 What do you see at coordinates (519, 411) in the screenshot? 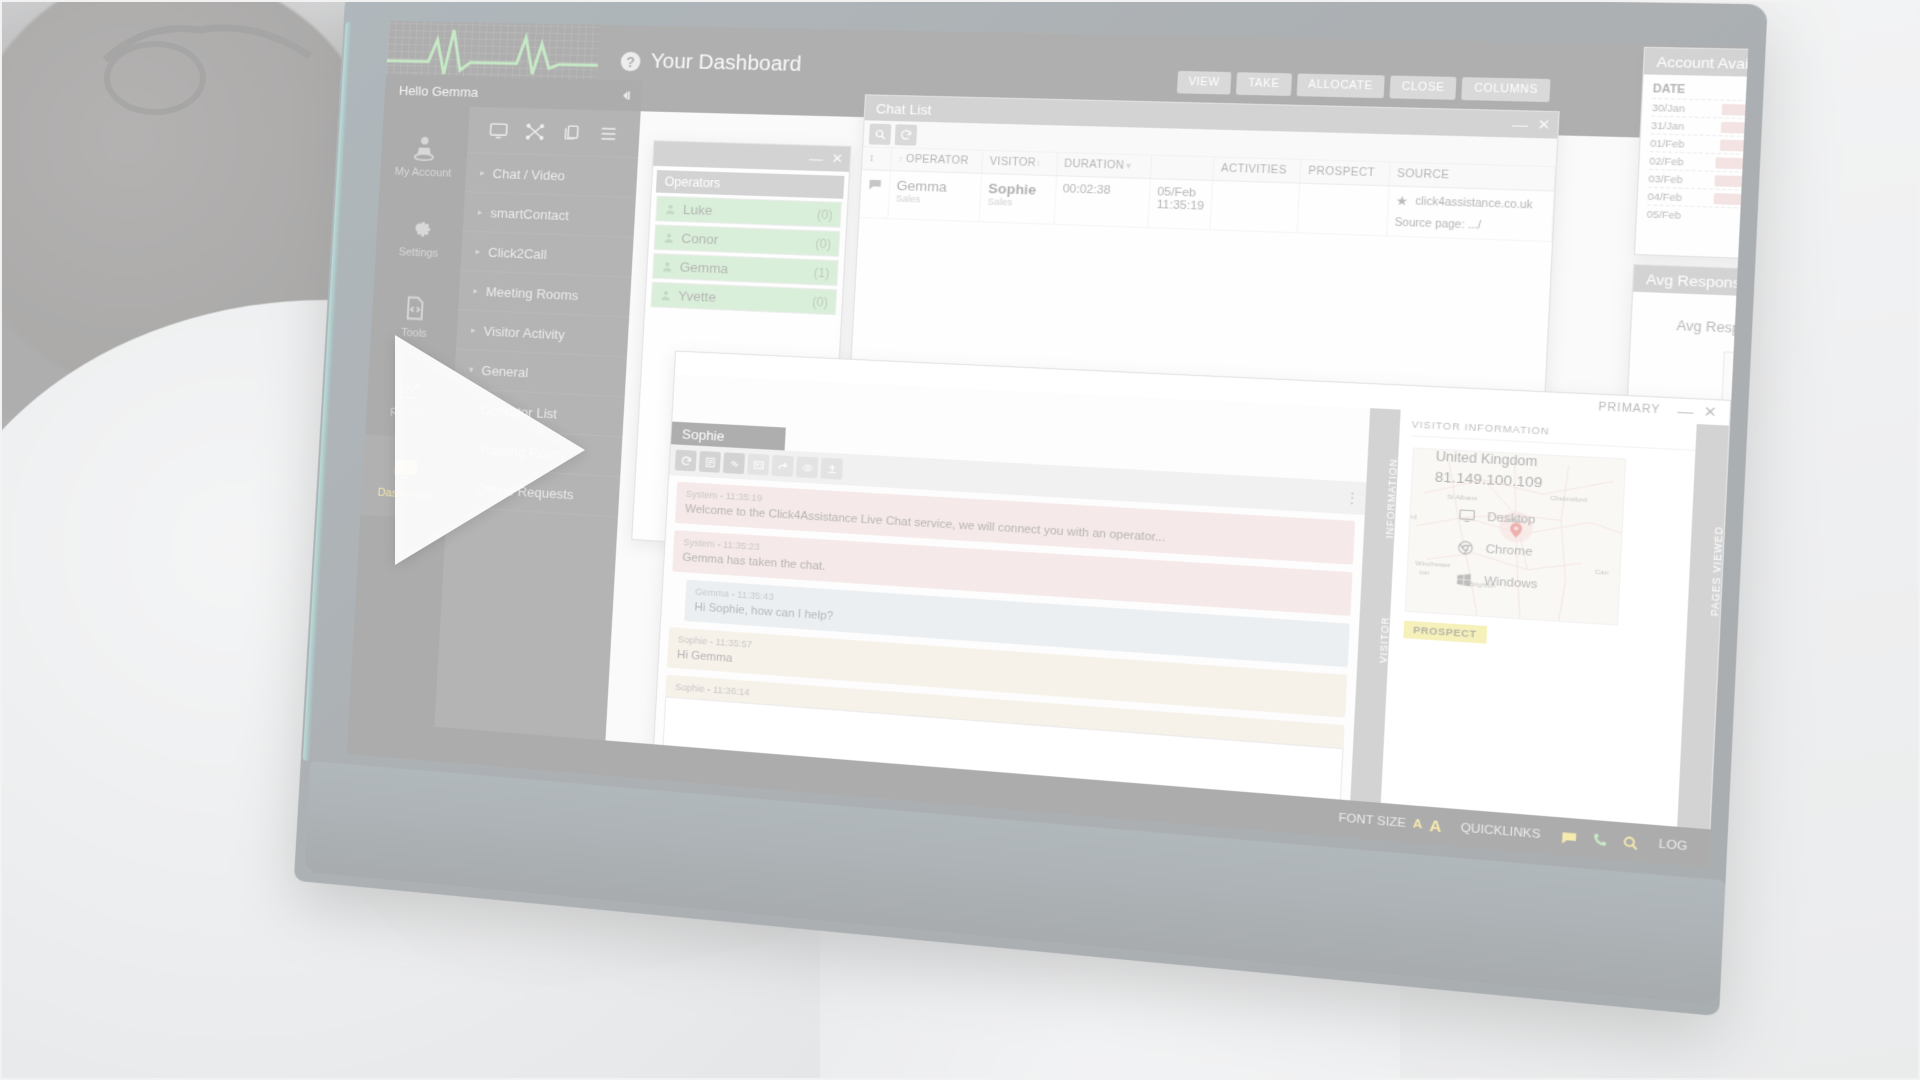
I see `menu-item-label: Operator List` at bounding box center [519, 411].